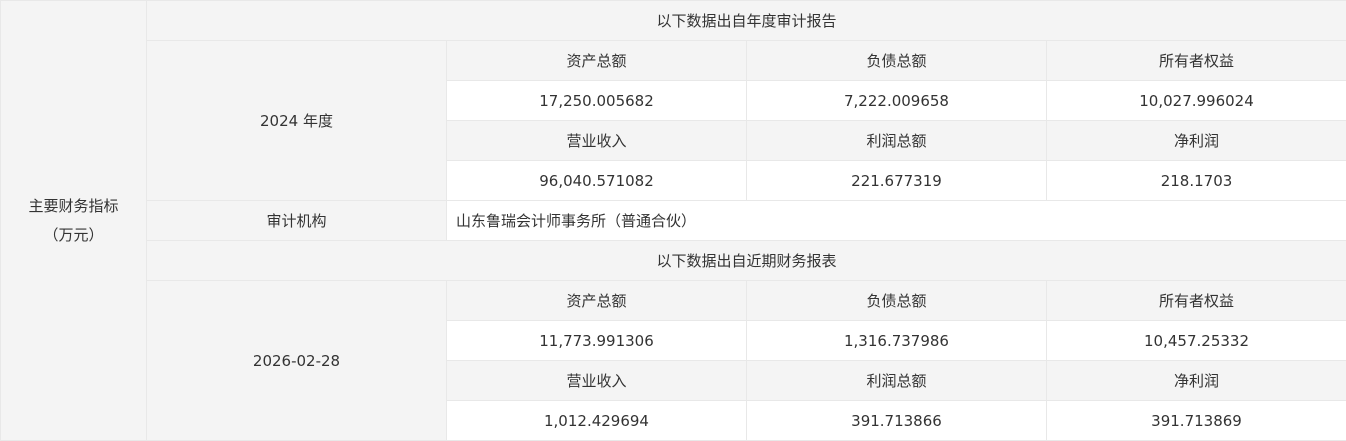  I want to click on audit-header-row: 主要财务指标 （万元） 以下数据出自年度审计报告, so click(673, 21).